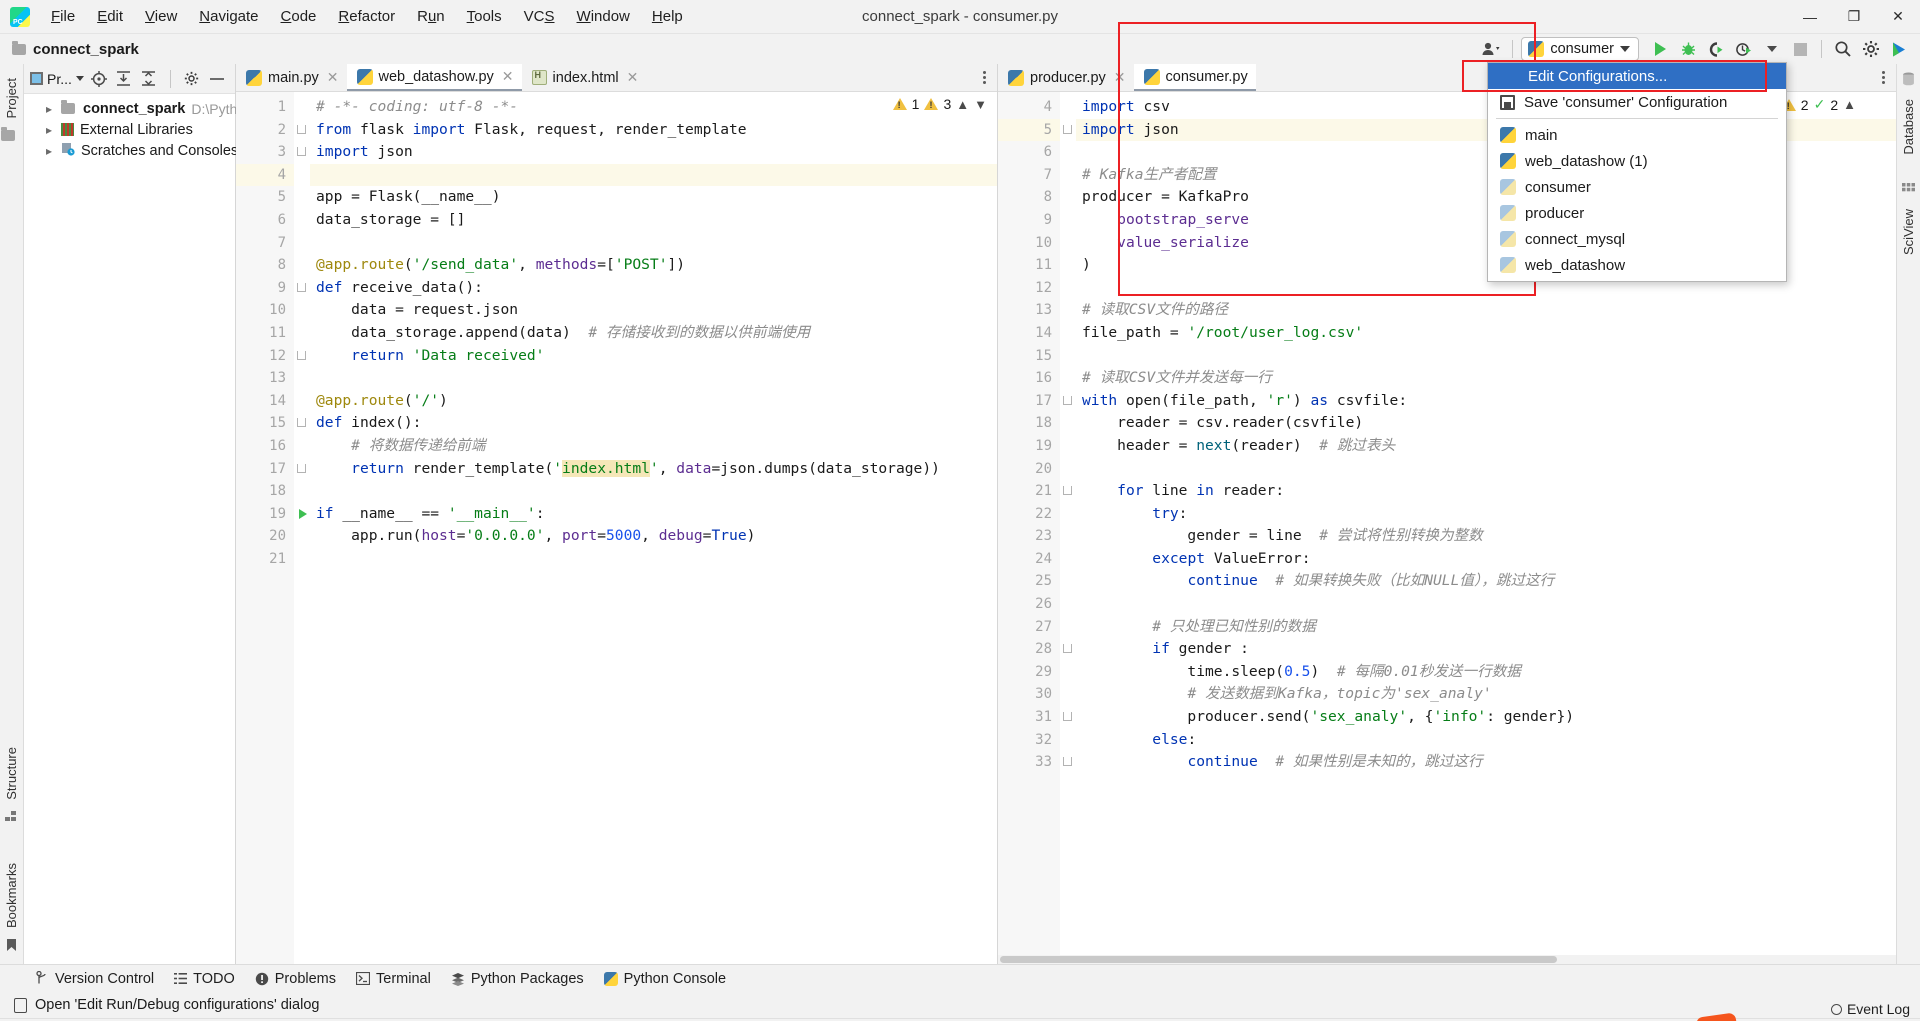 The image size is (1920, 1021). What do you see at coordinates (265, 423) in the screenshot?
I see `line-number: 15` at bounding box center [265, 423].